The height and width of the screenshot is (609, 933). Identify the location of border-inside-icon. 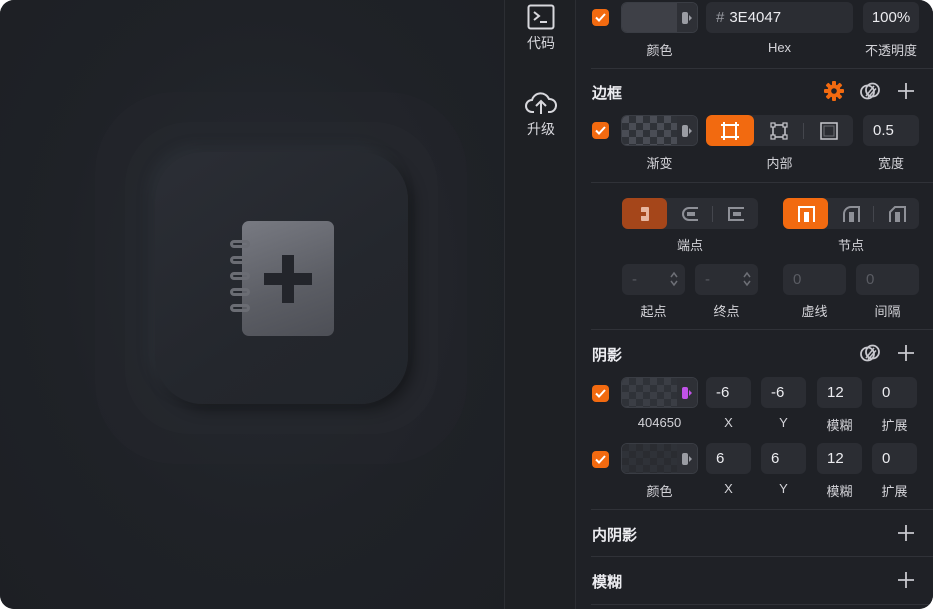
(730, 130).